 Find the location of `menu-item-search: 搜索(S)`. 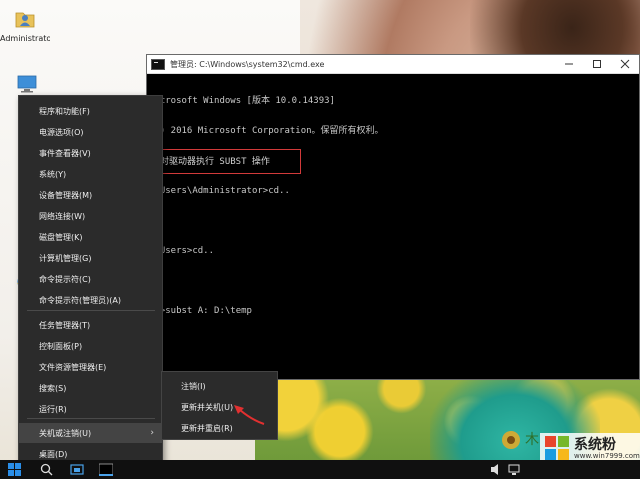

menu-item-search: 搜索(S) is located at coordinates (90, 388).